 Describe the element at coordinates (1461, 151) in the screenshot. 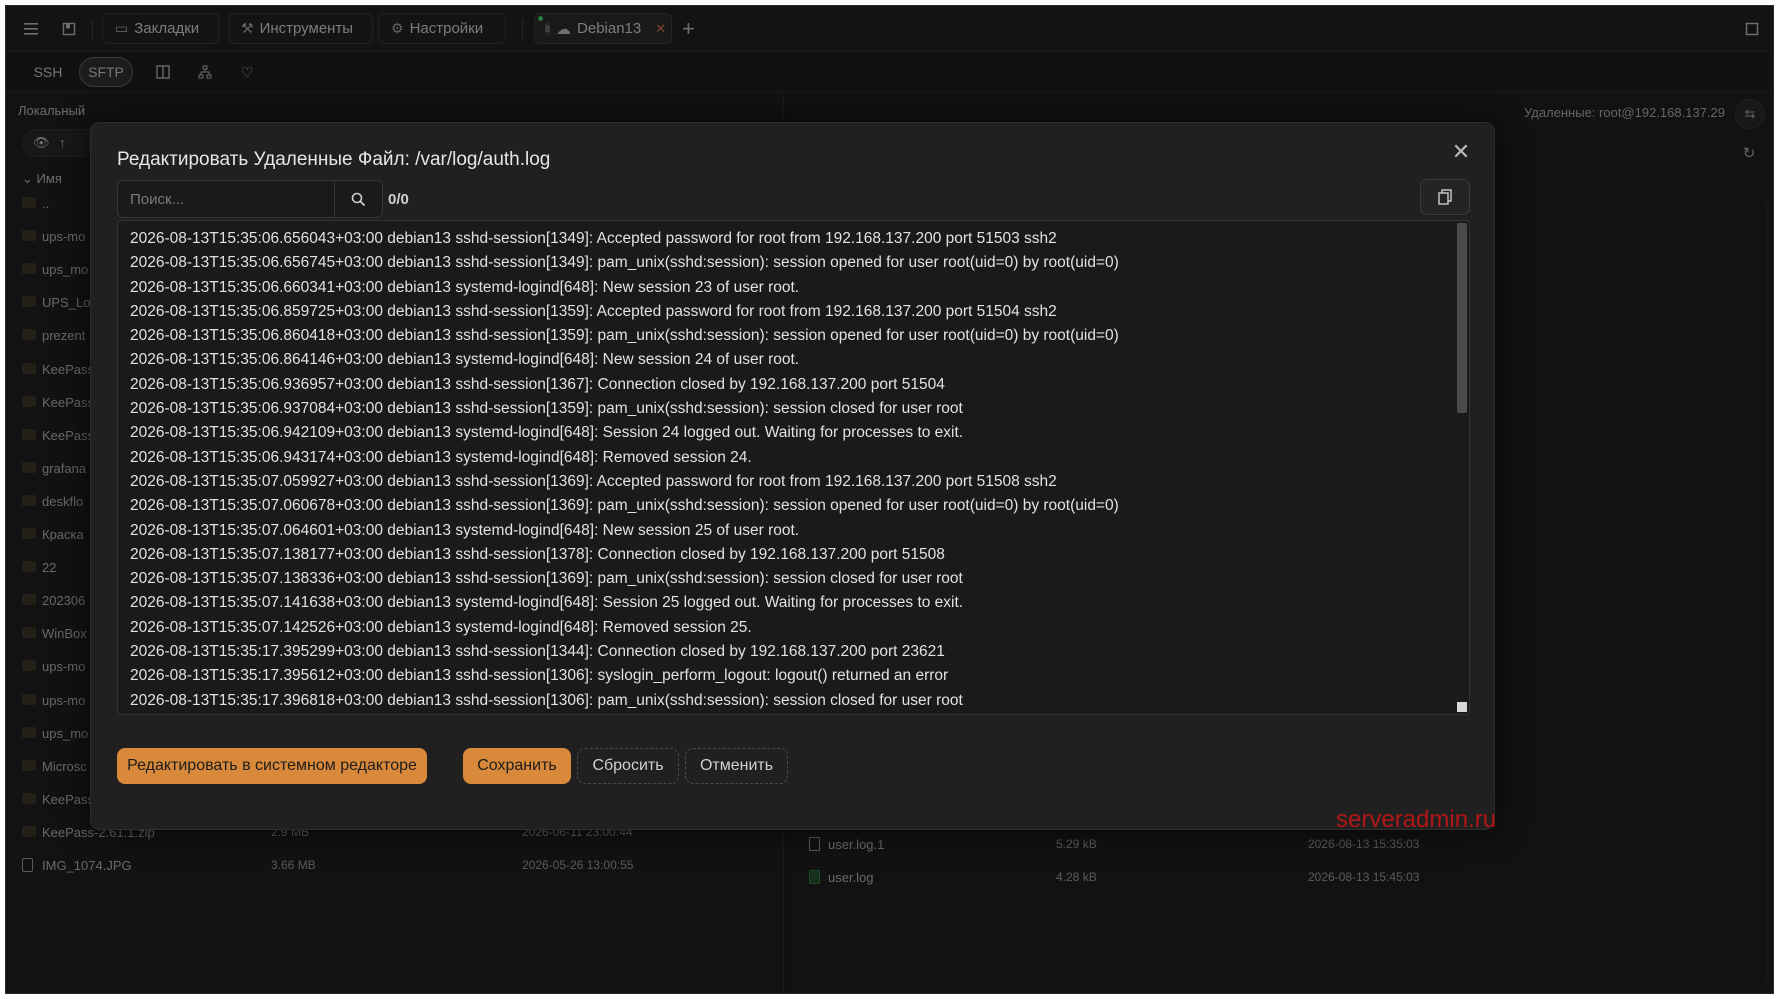

I see `close-icon: ✕` at that location.